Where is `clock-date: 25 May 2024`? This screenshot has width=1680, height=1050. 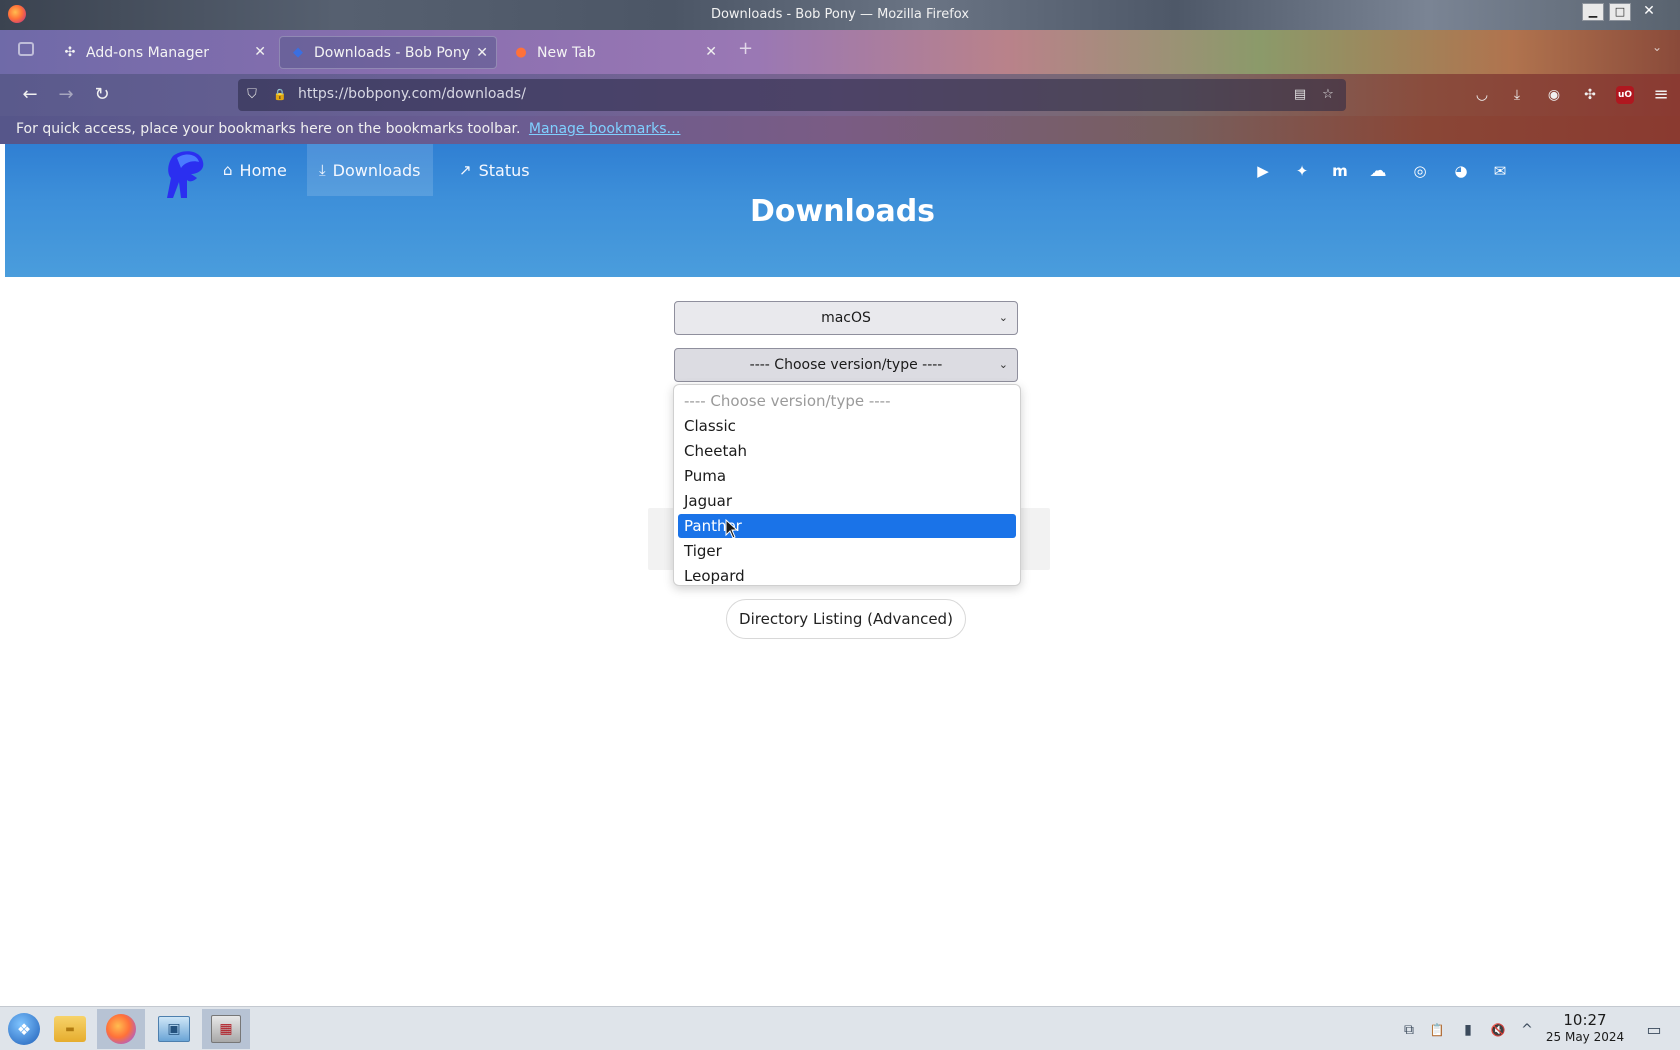
clock-date: 25 May 2024 is located at coordinates (1585, 1037).